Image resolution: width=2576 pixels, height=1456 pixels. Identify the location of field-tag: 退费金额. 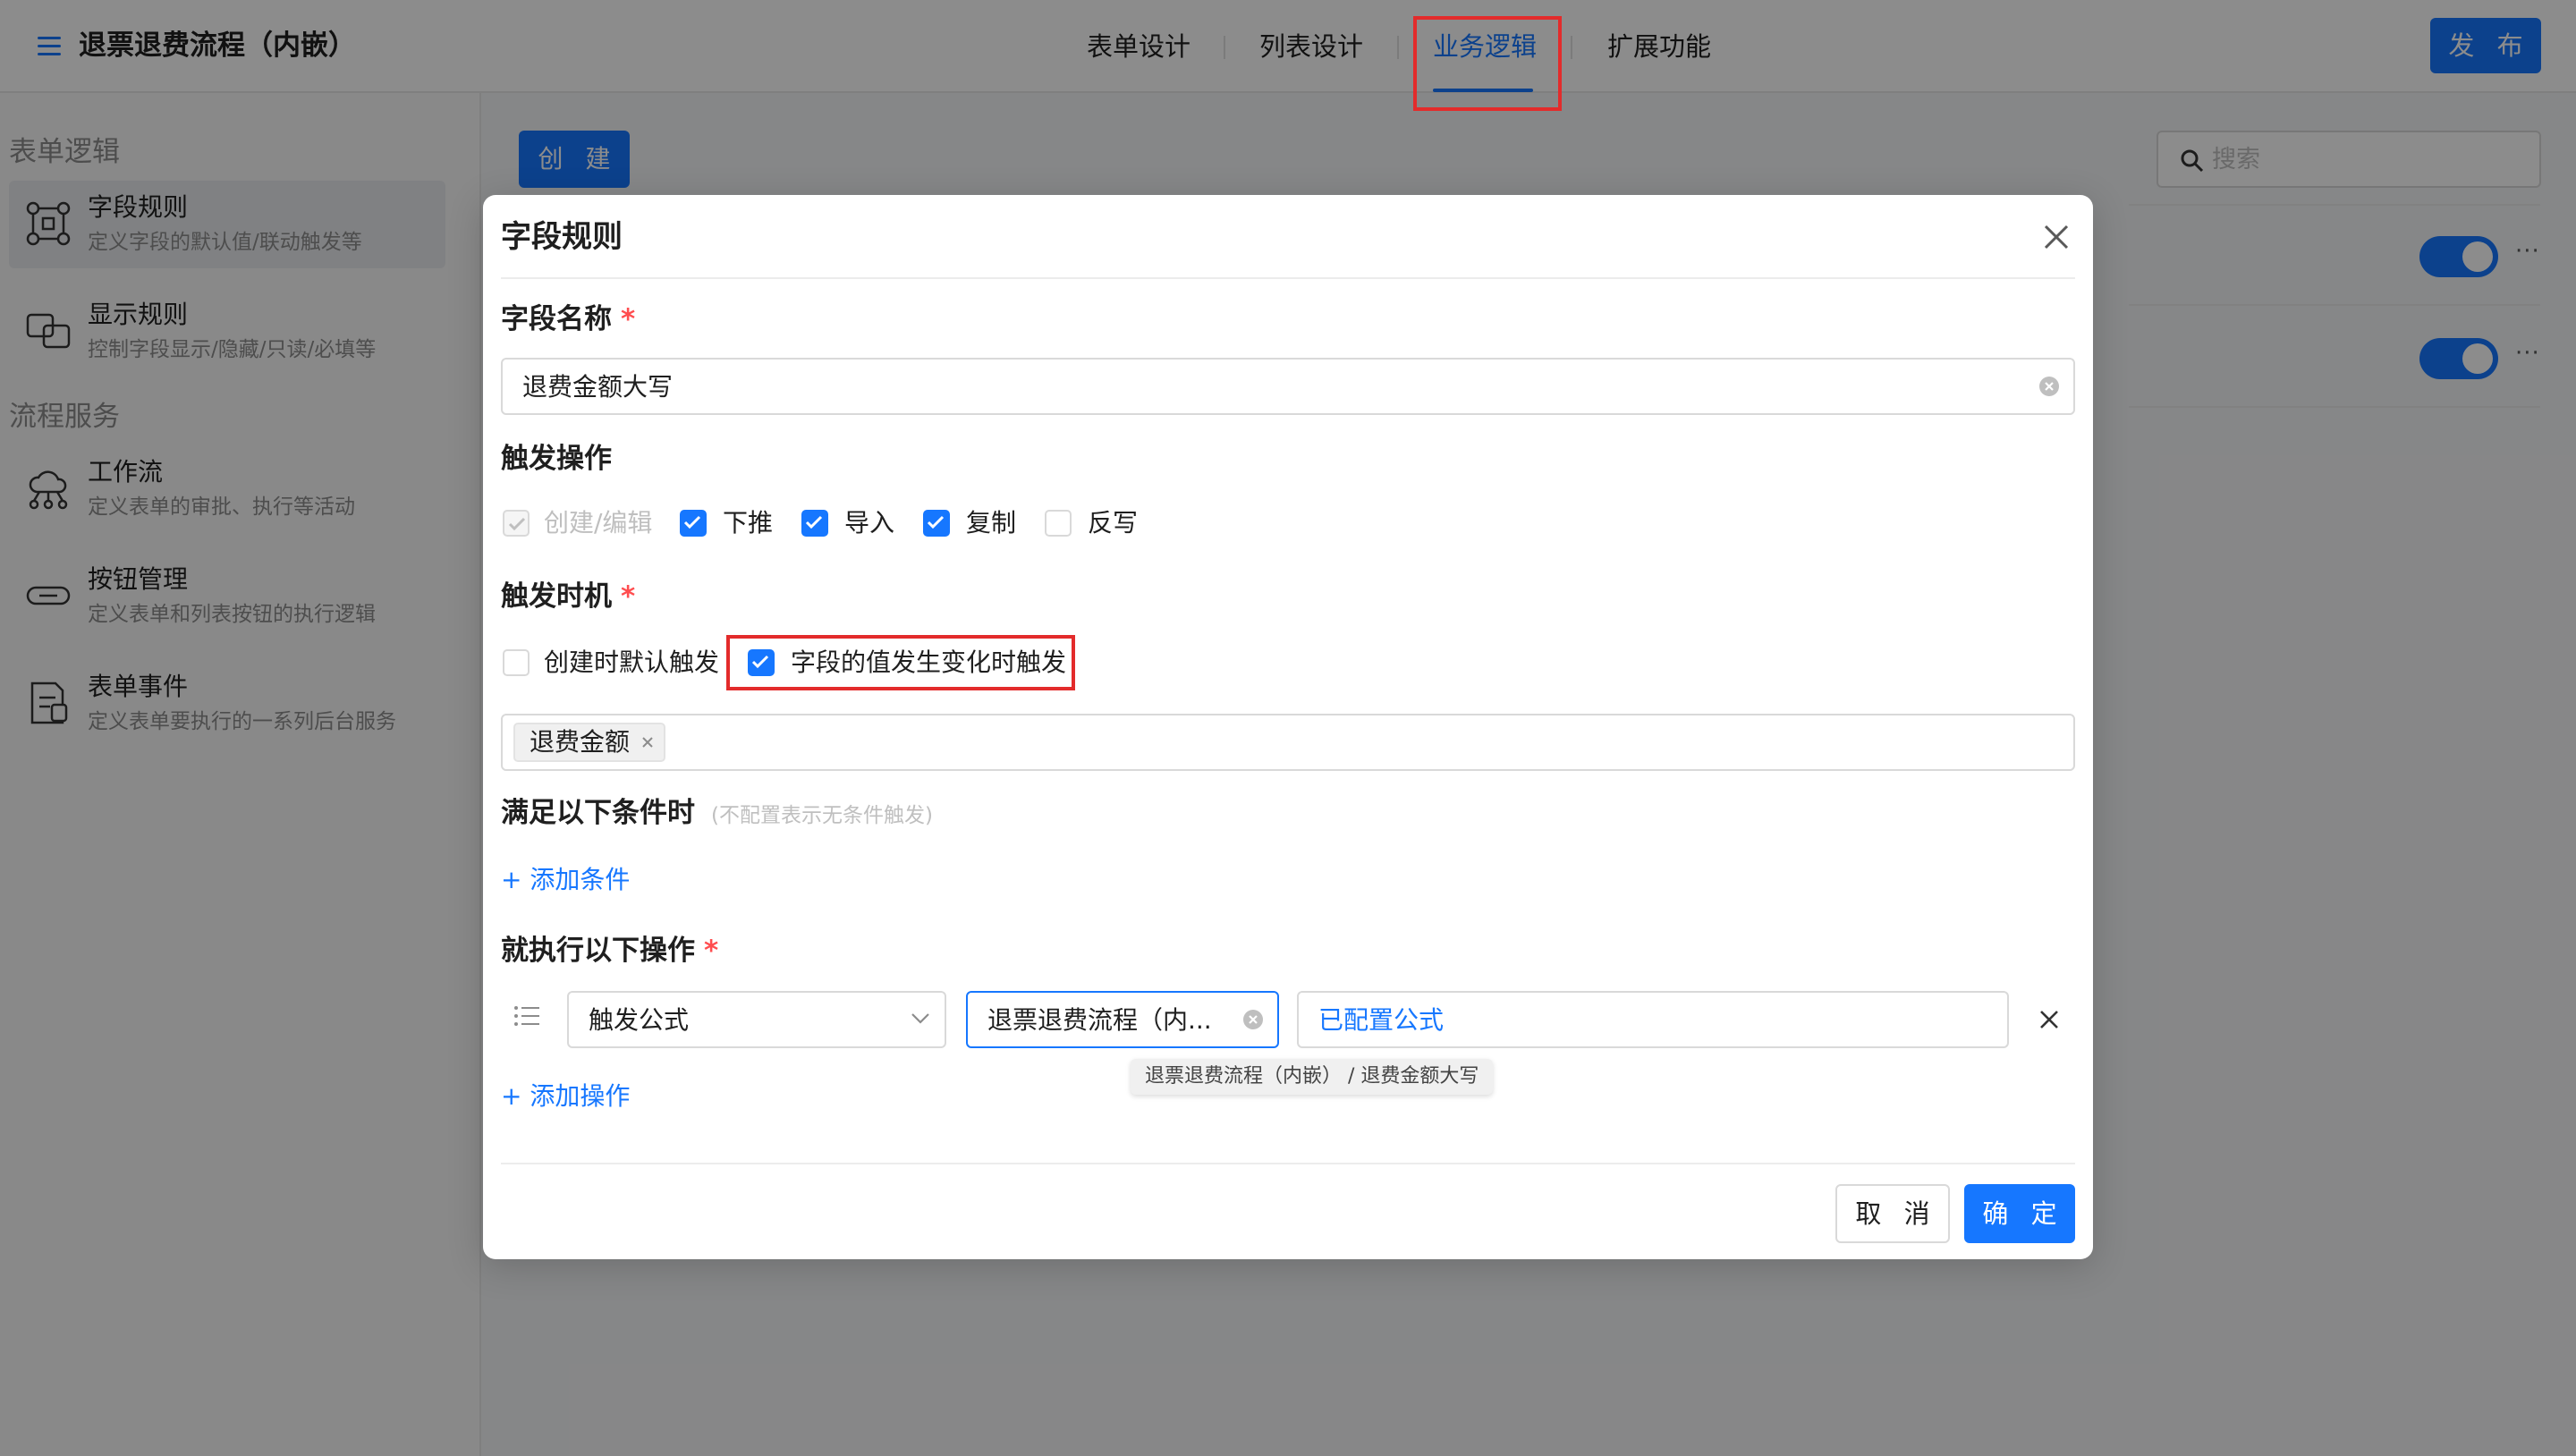
(589, 742).